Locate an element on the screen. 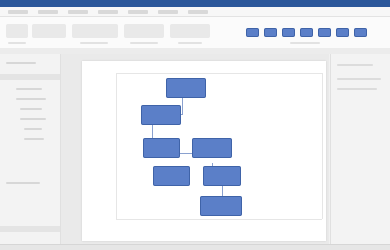 This screenshot has width=390, height=250. diagram-node-top is located at coordinates (186, 88).